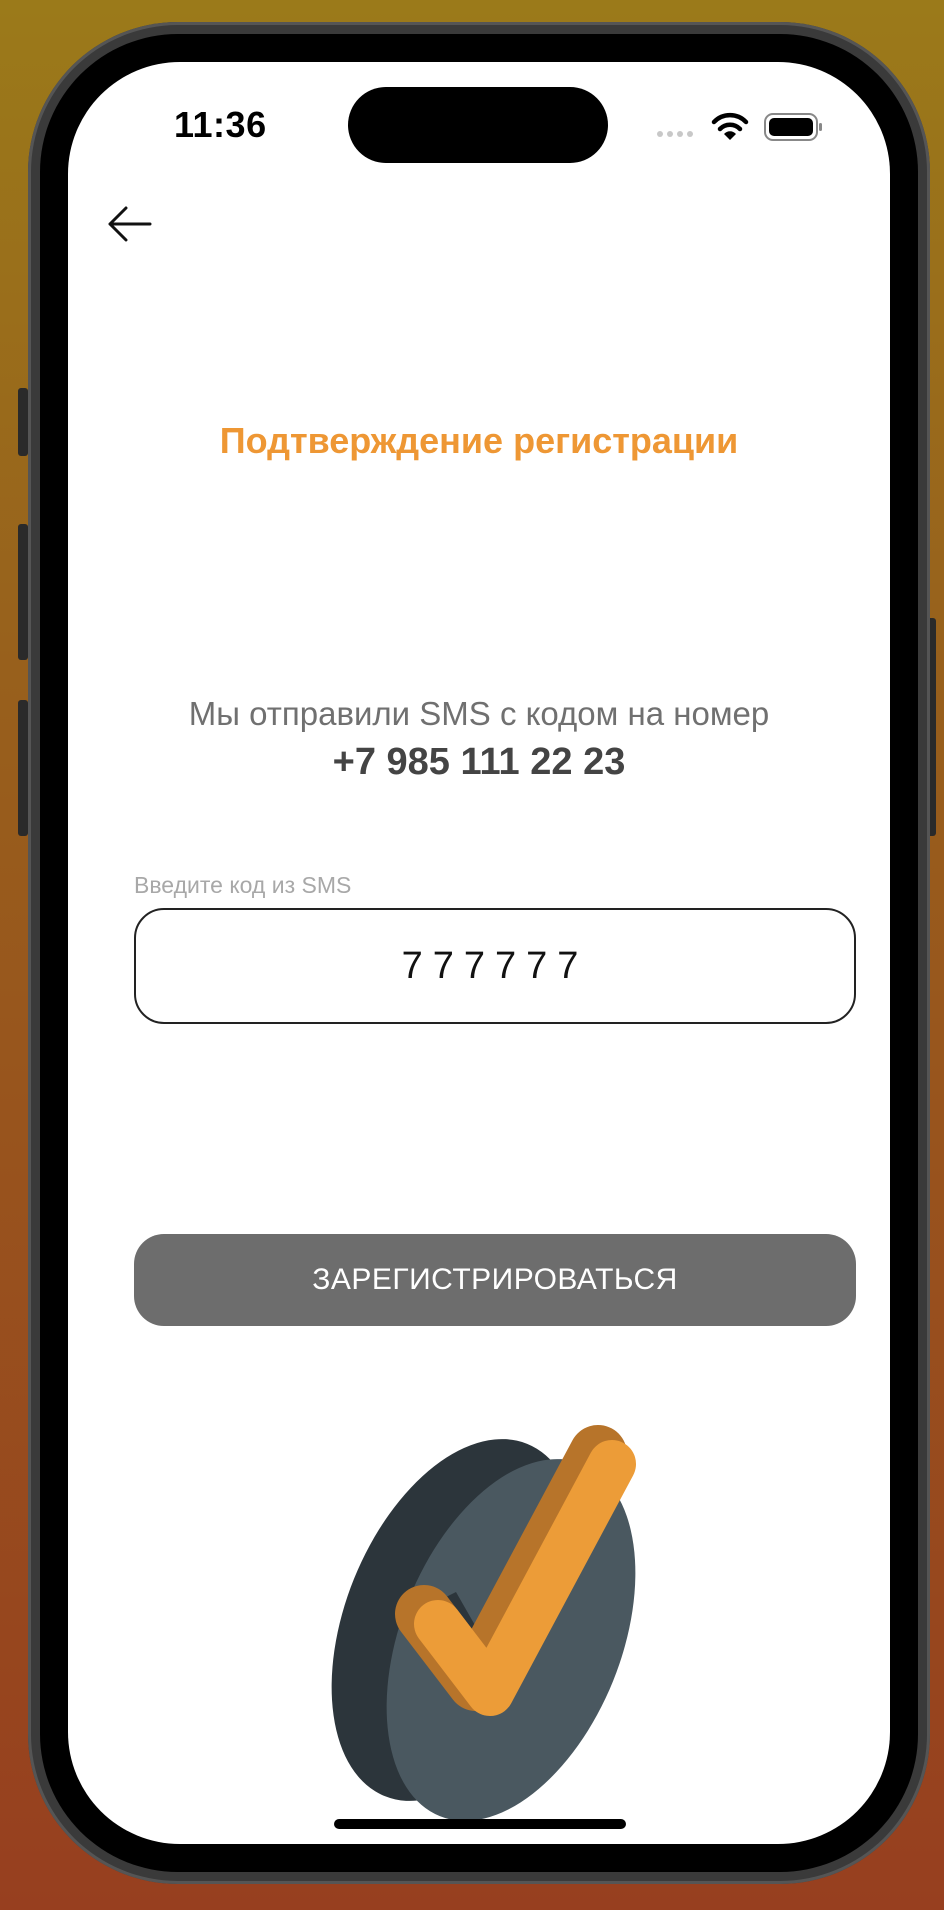 The image size is (944, 1910). I want to click on home-indicator, so click(480, 1824).